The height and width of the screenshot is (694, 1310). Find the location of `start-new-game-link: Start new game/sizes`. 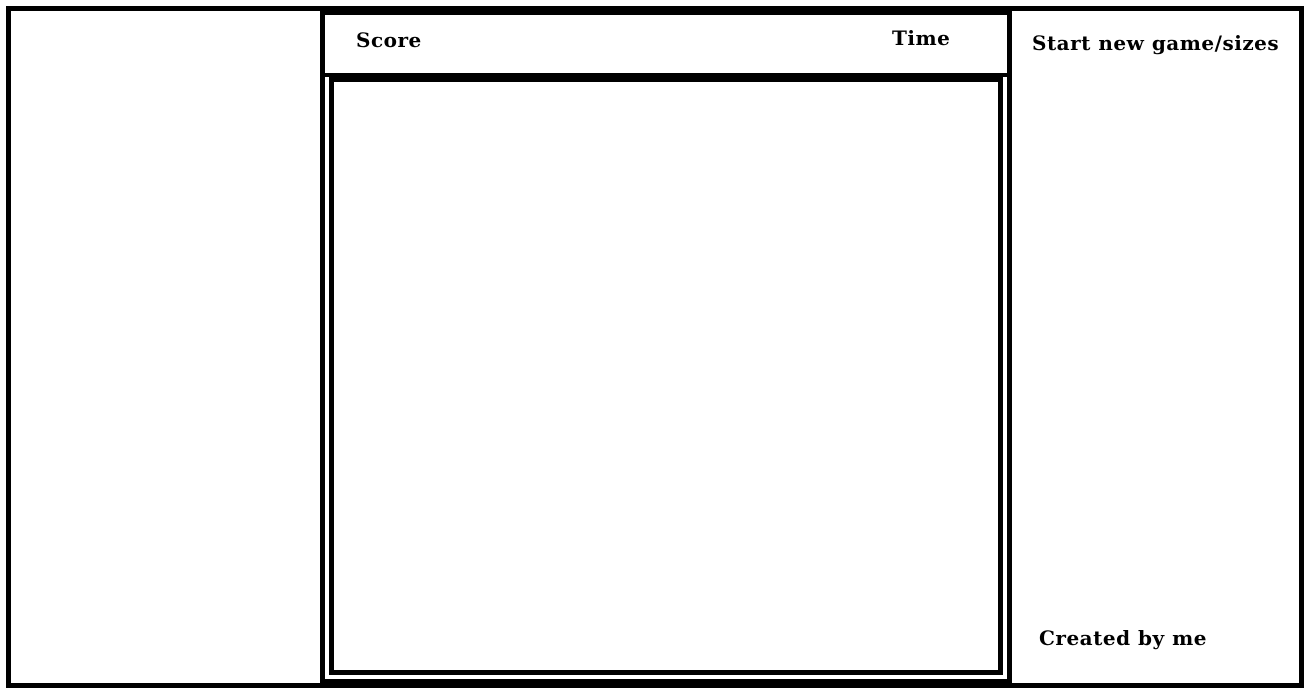

start-new-game-link: Start new game/sizes is located at coordinates (1155, 43).